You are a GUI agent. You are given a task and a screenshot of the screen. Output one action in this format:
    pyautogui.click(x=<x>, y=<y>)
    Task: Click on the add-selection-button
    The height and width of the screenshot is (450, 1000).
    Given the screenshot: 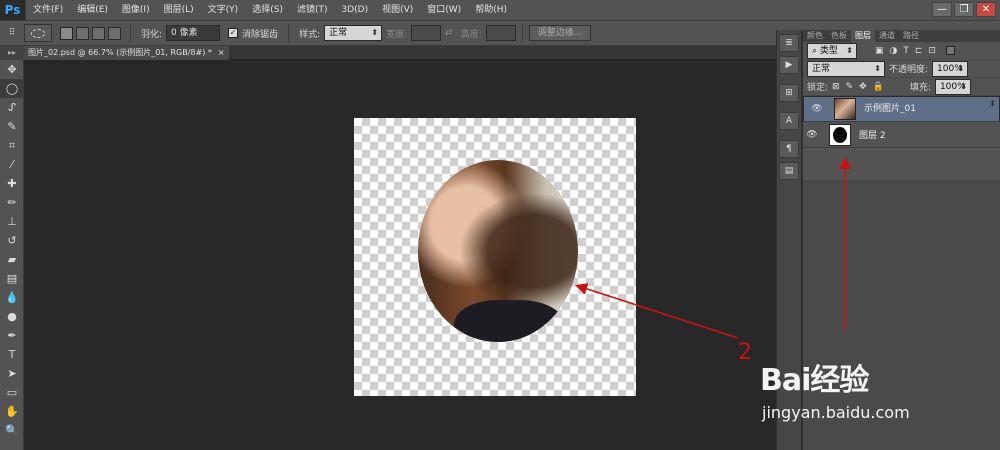 What is the action you would take?
    pyautogui.click(x=82, y=33)
    